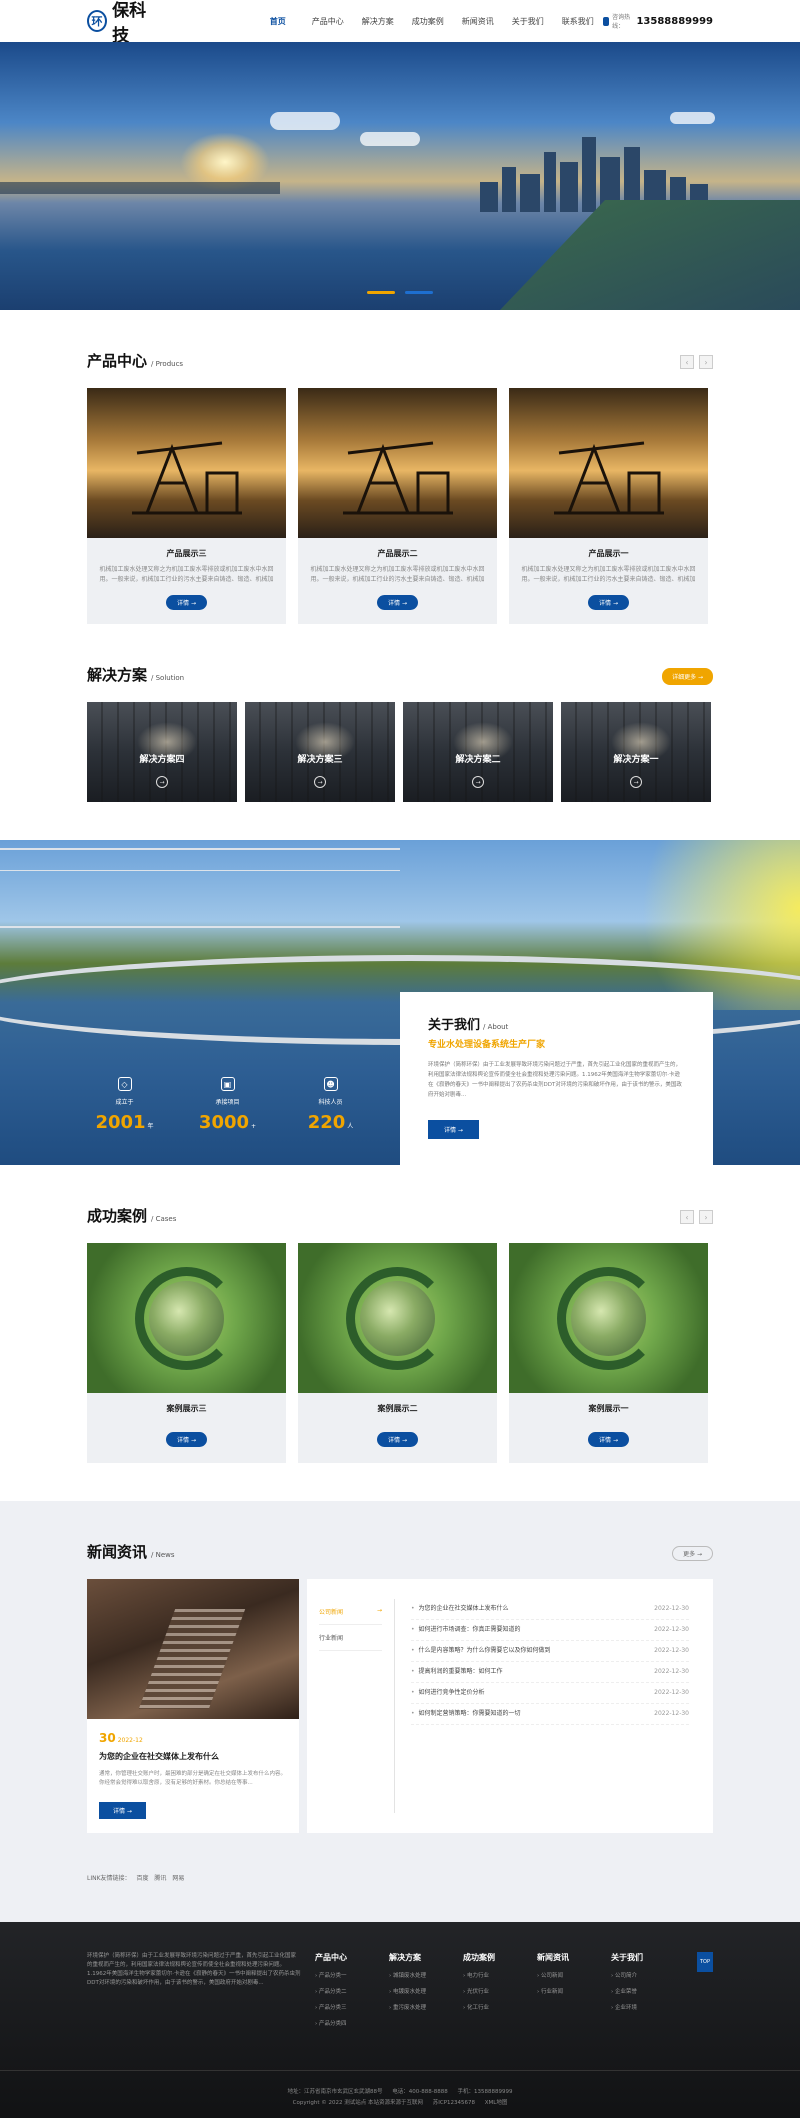  I want to click on footer-link: › 企业环境, so click(648, 2007).